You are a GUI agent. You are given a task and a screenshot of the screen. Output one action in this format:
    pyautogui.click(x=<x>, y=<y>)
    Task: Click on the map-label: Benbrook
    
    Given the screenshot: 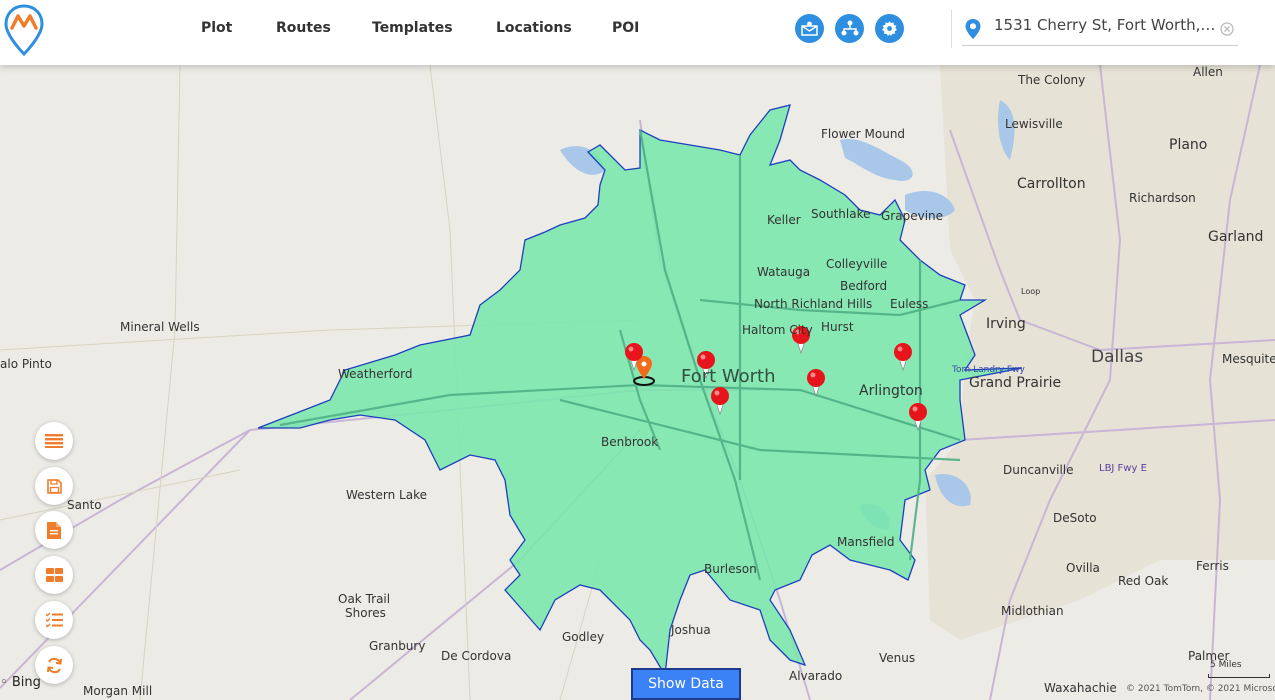 What is the action you would take?
    pyautogui.click(x=630, y=442)
    